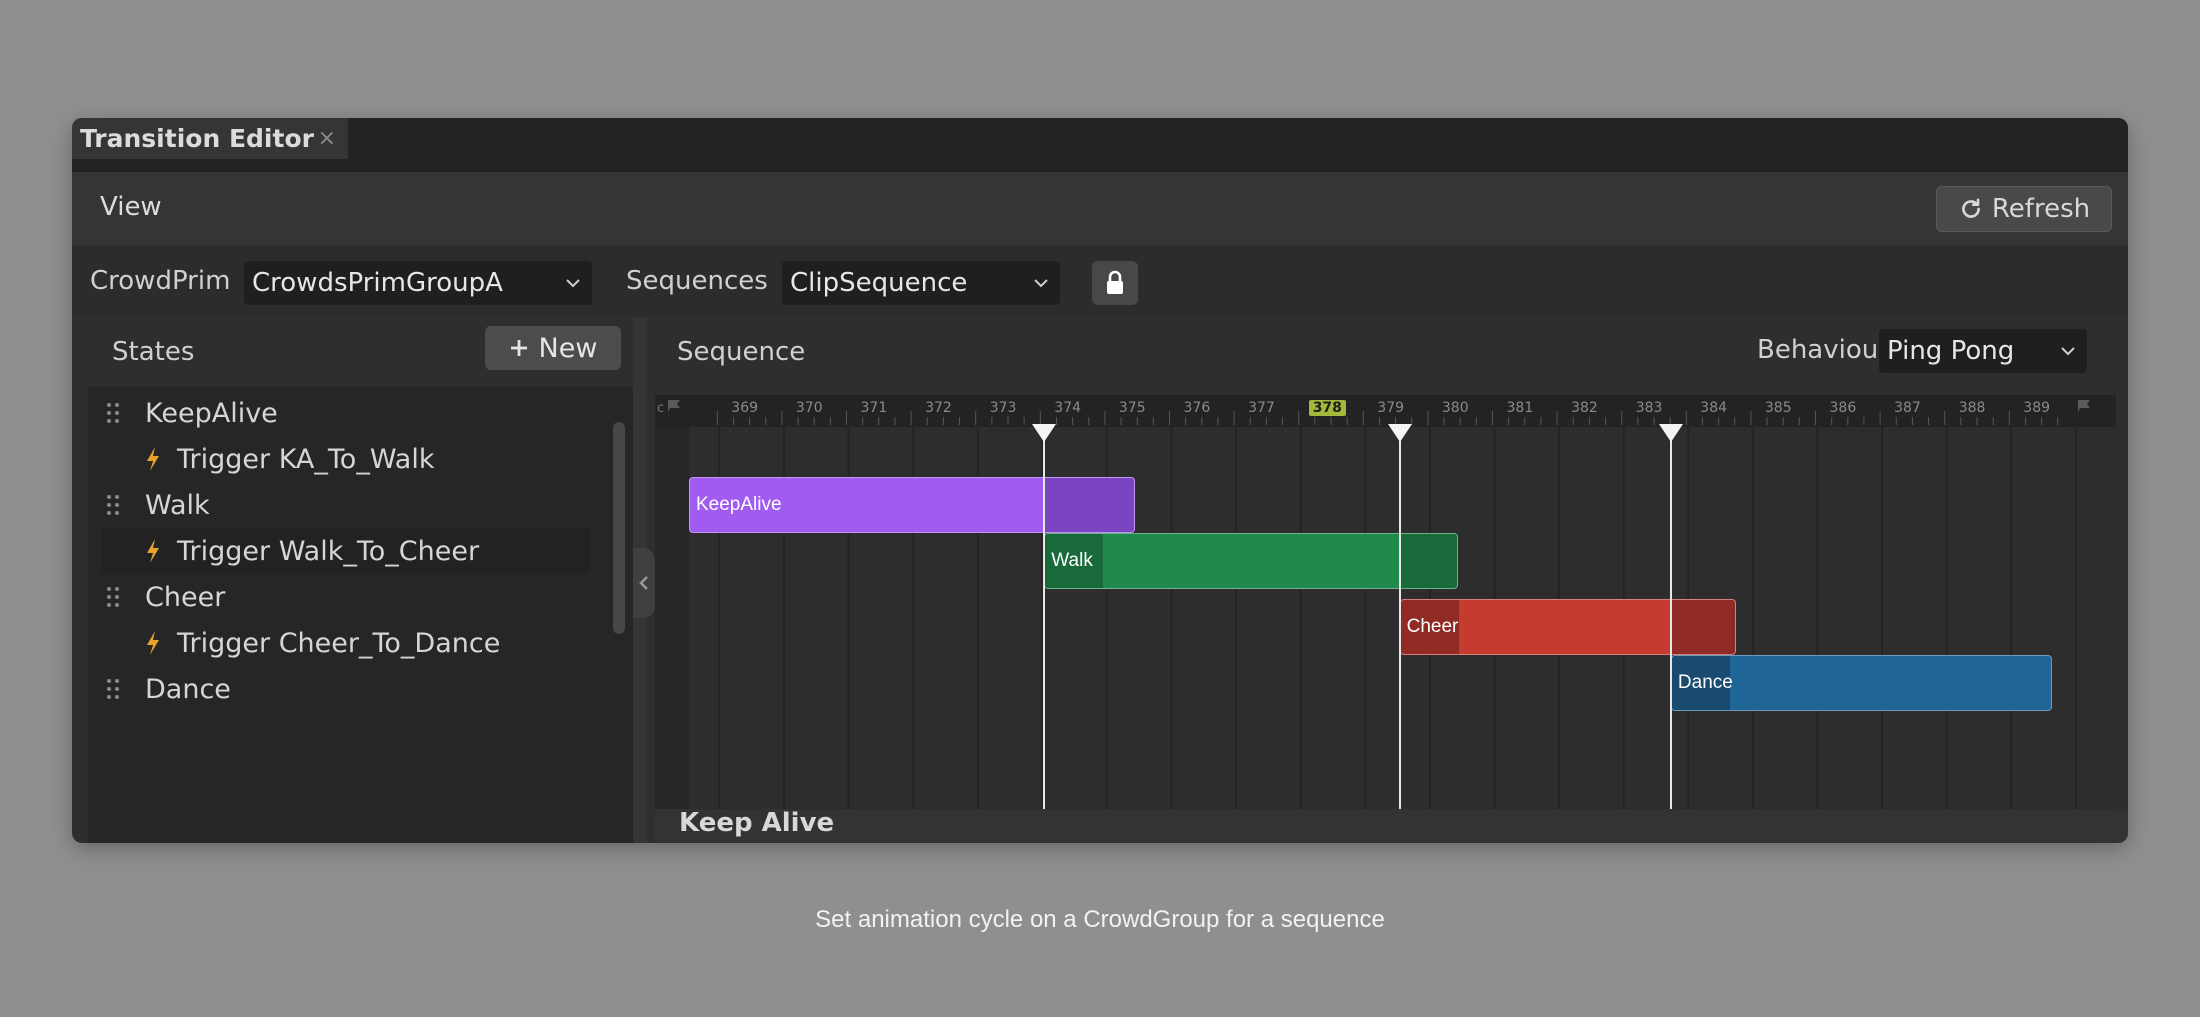 This screenshot has height=1017, width=2200. What do you see at coordinates (619, 528) in the screenshot?
I see `states-scrollbar` at bounding box center [619, 528].